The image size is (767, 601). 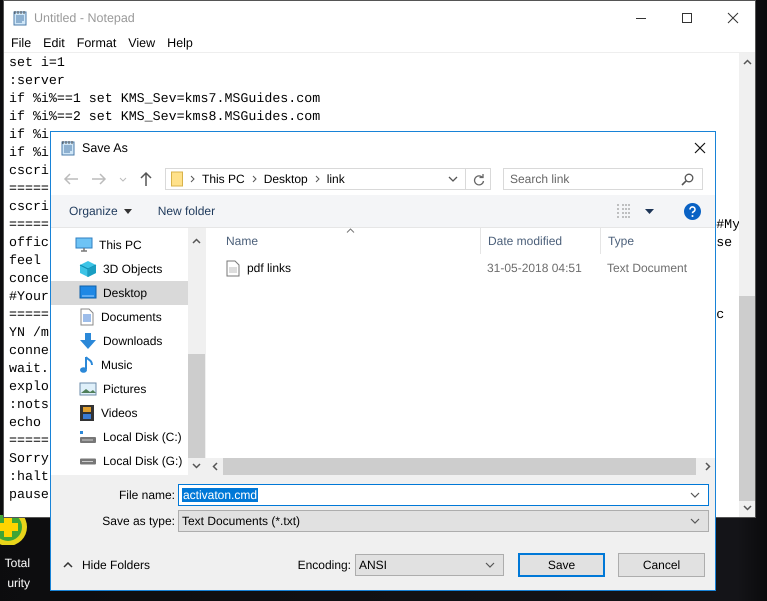 What do you see at coordinates (119, 245) in the screenshot?
I see `nav-item: This PC` at bounding box center [119, 245].